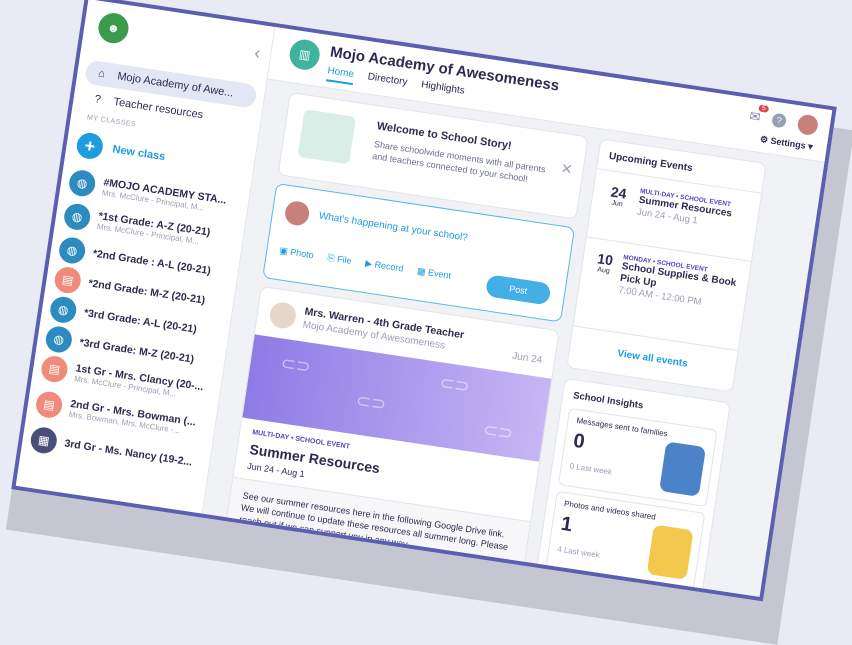  What do you see at coordinates (327, 137) in the screenshot?
I see `school-illustration` at bounding box center [327, 137].